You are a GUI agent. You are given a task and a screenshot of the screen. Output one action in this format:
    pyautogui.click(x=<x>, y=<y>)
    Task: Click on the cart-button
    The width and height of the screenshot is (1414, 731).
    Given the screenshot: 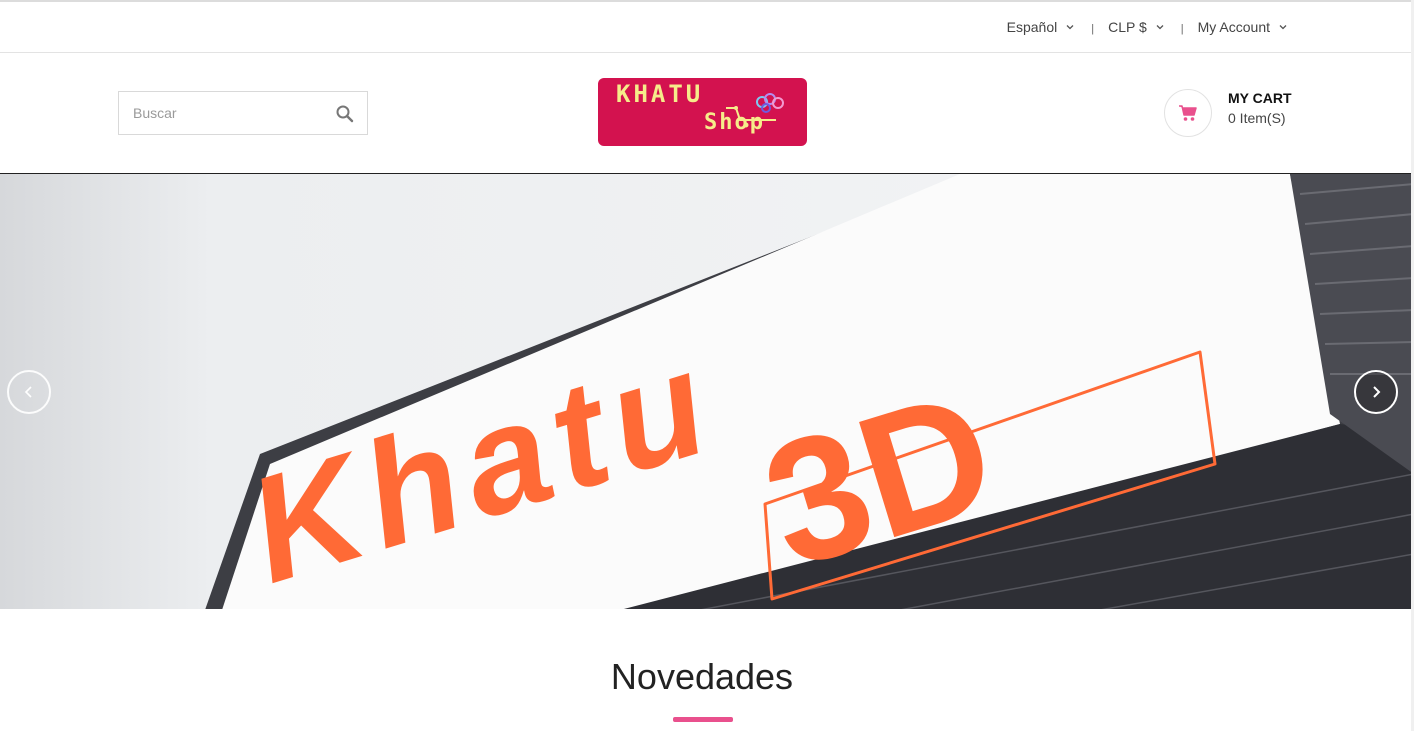 What is the action you would take?
    pyautogui.click(x=1188, y=113)
    